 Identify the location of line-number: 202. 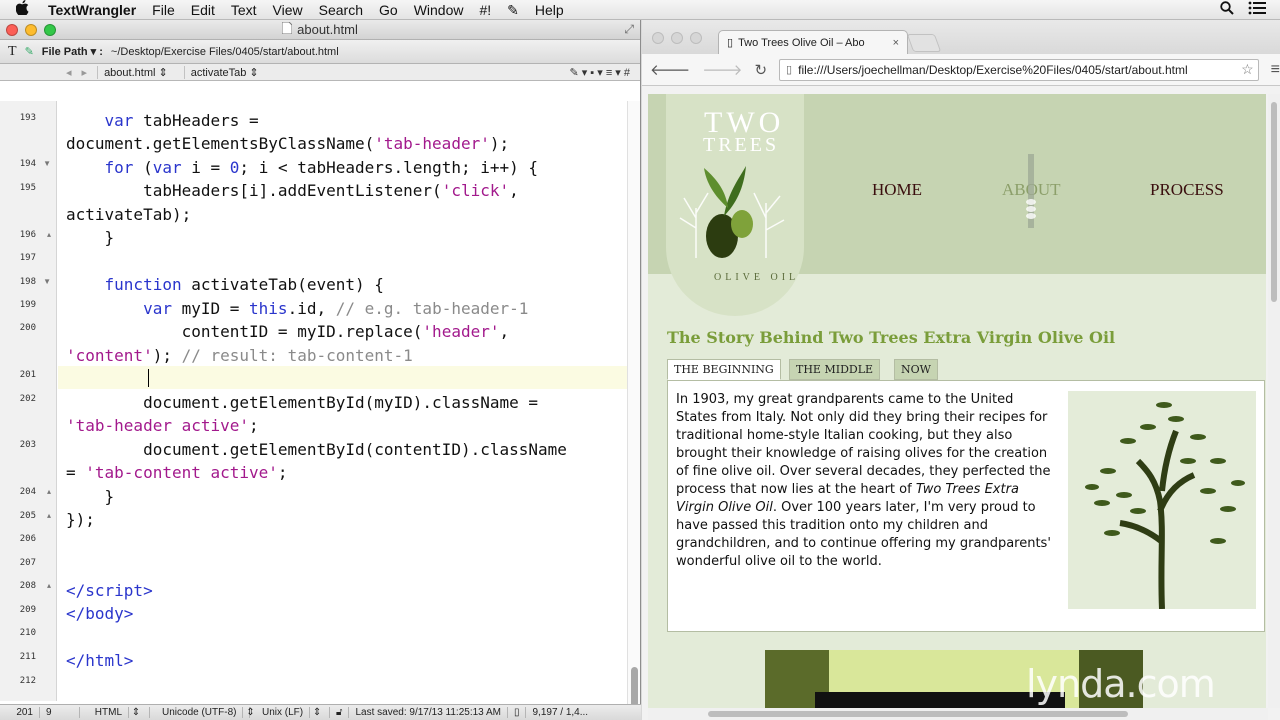
(27, 399).